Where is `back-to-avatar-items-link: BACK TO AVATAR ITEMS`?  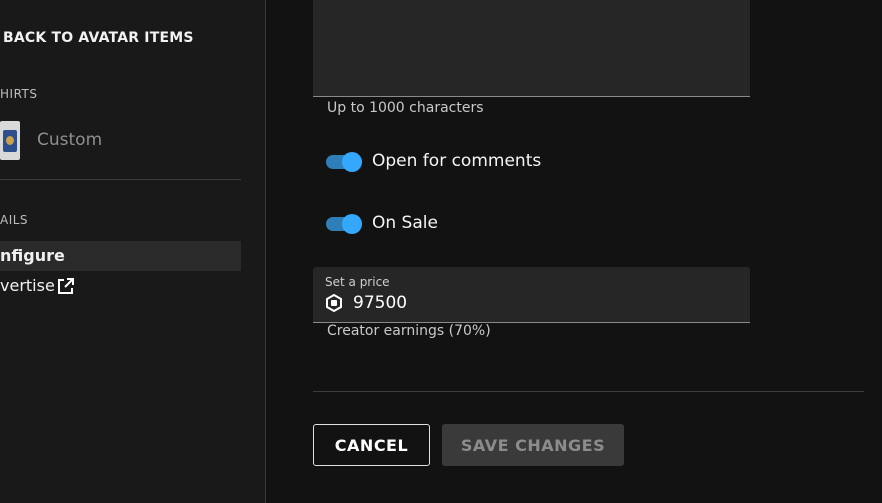
back-to-avatar-items-link: BACK TO AVATAR ITEMS is located at coordinates (98, 38).